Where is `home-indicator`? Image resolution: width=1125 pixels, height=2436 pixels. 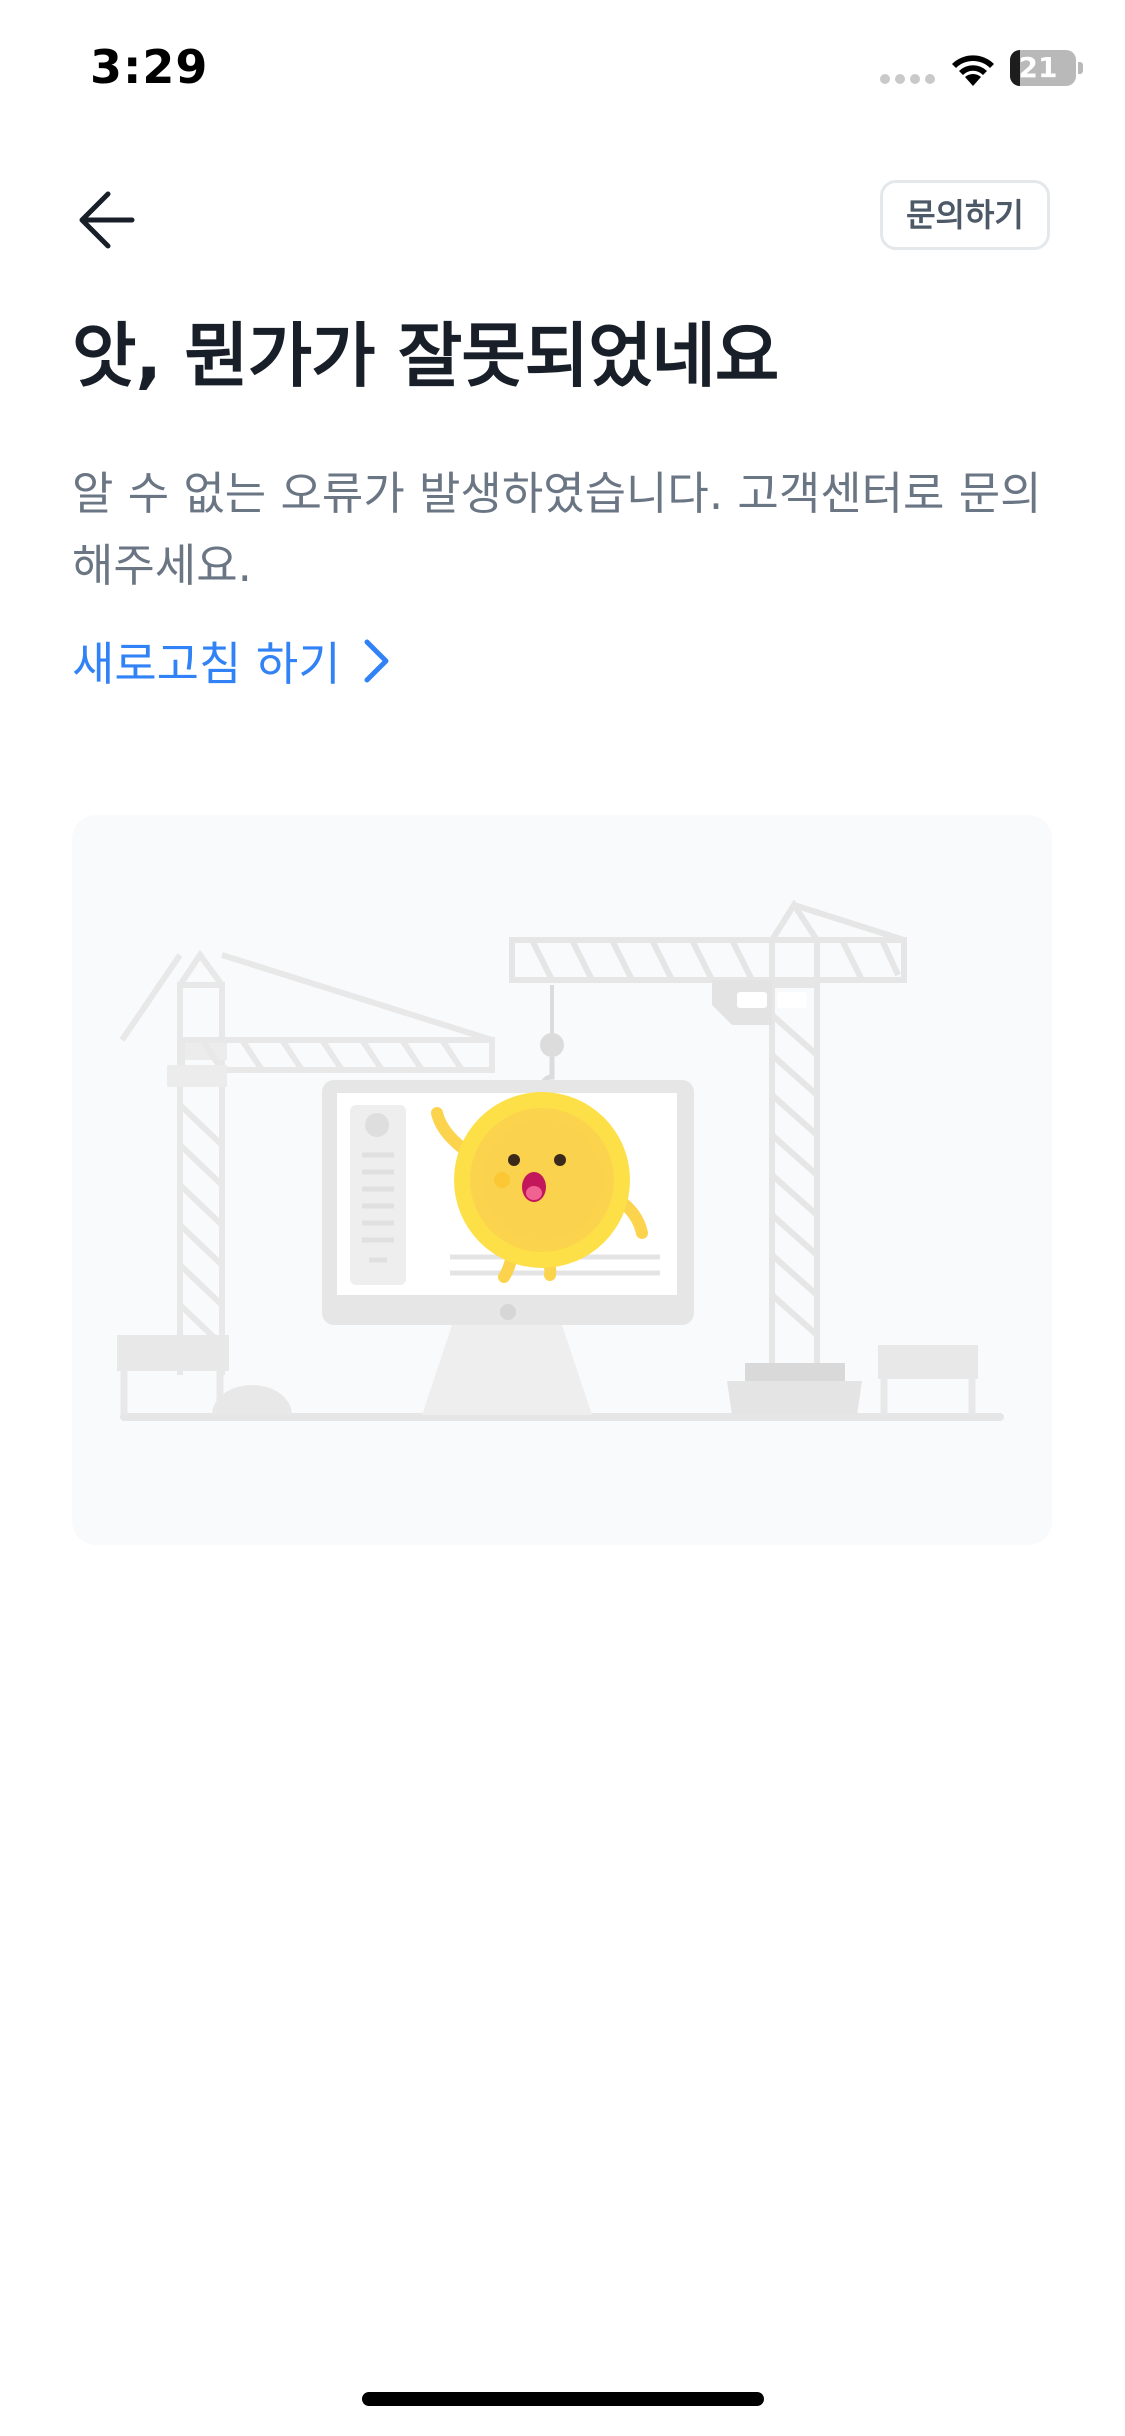 home-indicator is located at coordinates (563, 2399).